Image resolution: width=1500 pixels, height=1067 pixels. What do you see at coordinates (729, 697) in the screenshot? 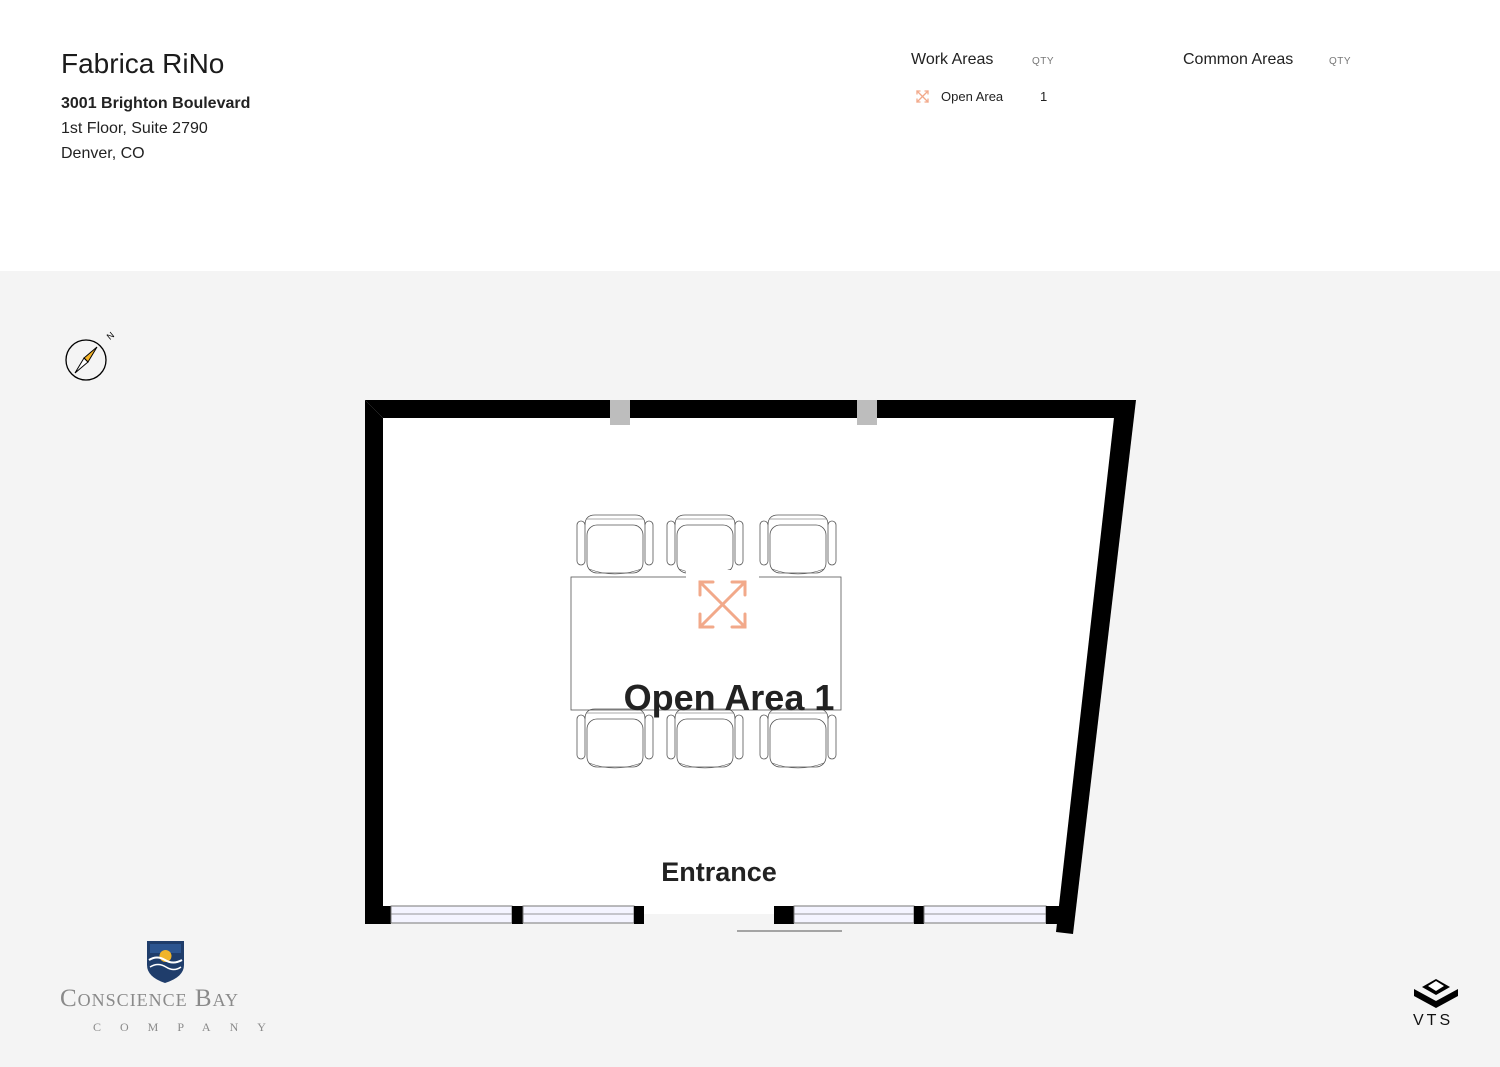
I see `room-label-open-area-1: Open Area 1` at bounding box center [729, 697].